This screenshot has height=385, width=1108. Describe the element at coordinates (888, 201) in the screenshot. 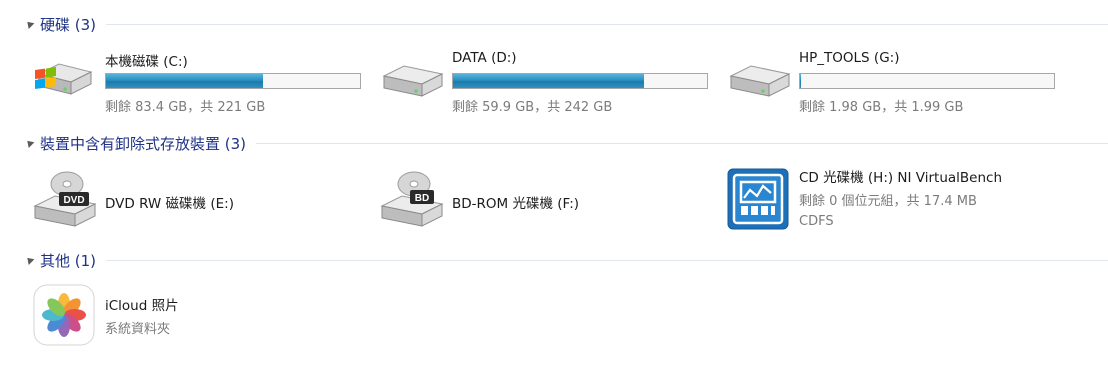

I see `drive-space-text: 剩餘 0 個位元組，共 17.4 MB` at that location.